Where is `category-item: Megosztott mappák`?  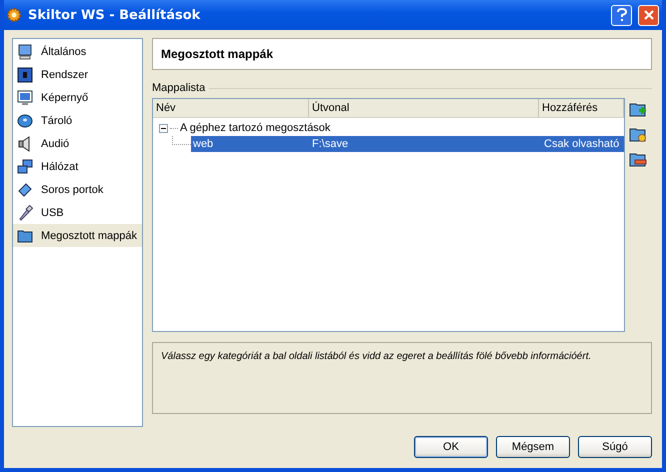 category-item: Megosztott mappák is located at coordinates (77, 235).